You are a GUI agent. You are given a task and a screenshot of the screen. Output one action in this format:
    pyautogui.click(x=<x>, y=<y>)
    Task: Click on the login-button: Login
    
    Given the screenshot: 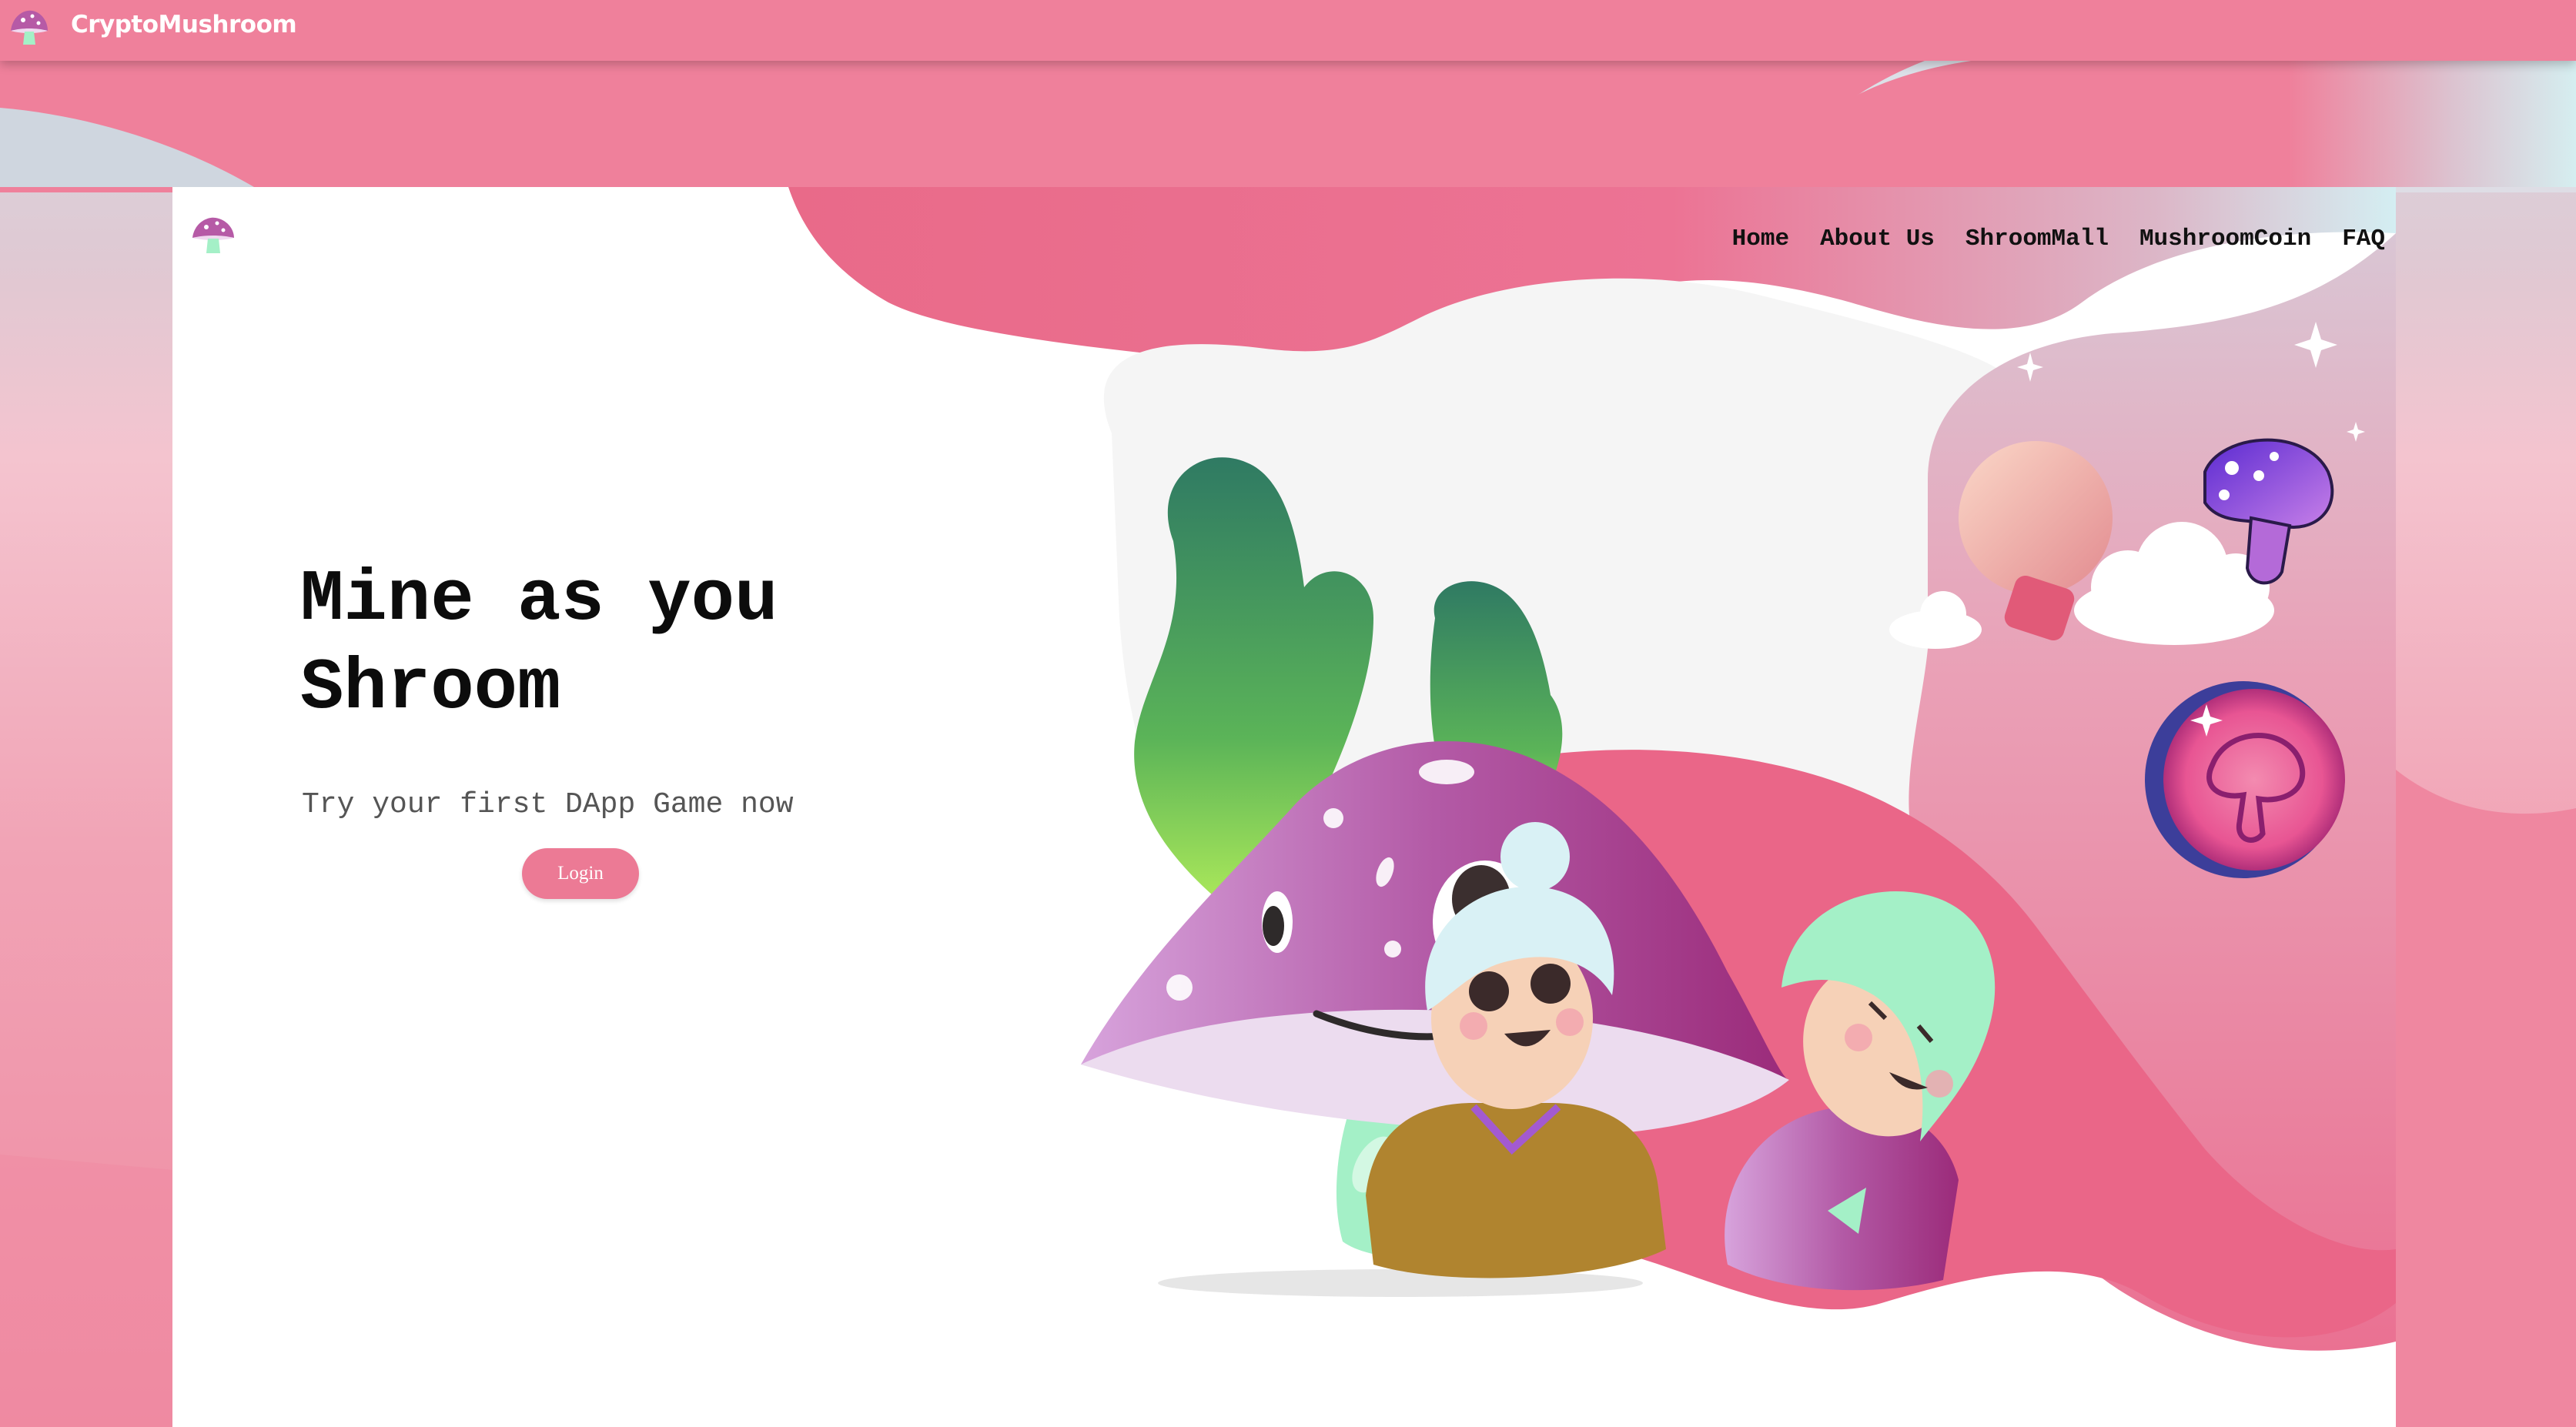 What is the action you would take?
    pyautogui.click(x=580, y=874)
    